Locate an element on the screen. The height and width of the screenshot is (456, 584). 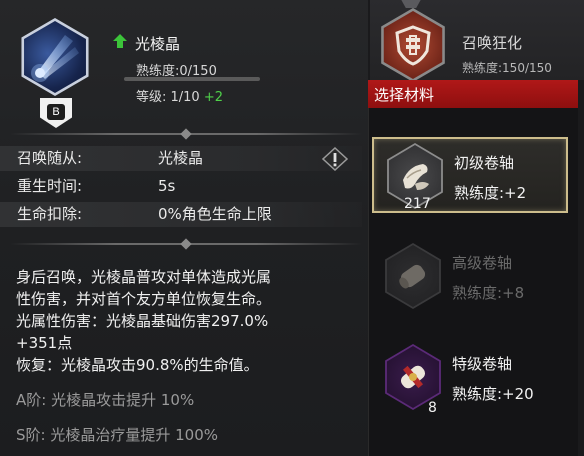
material-proficiency: 熟练度:+20 is located at coordinates (493, 394).